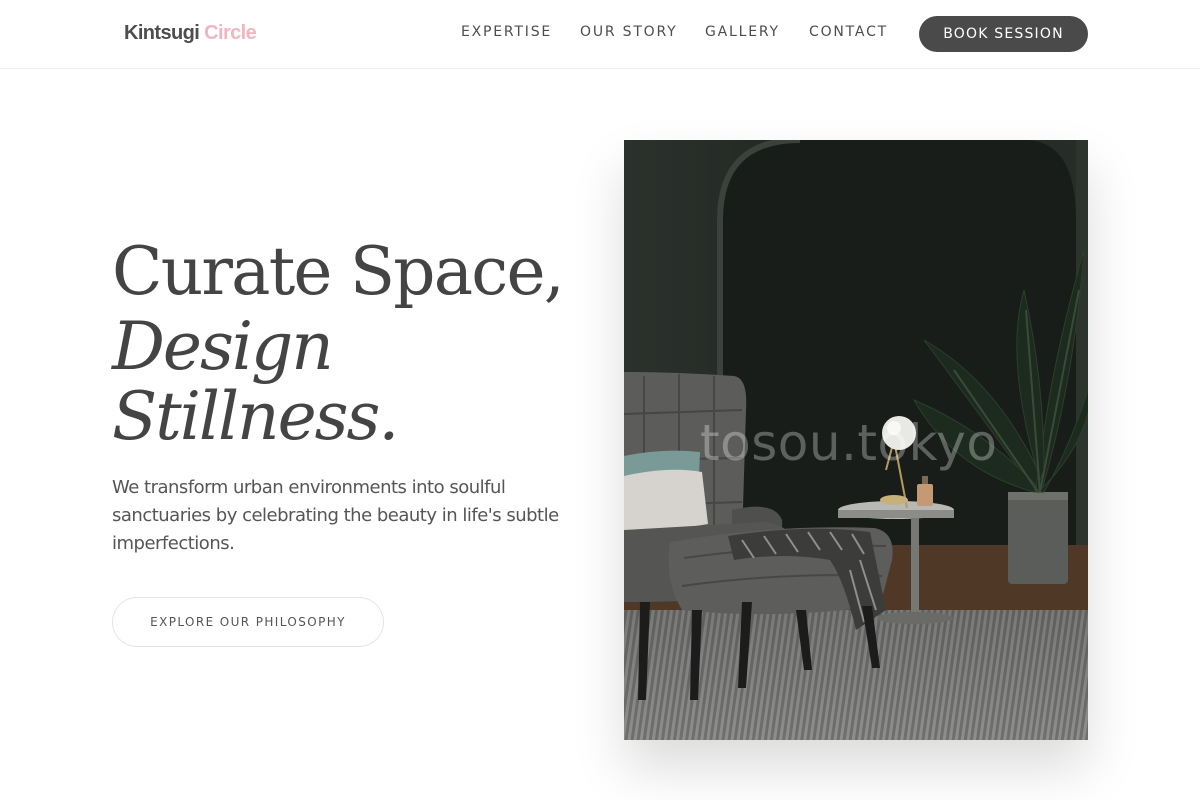  What do you see at coordinates (352, 342) in the screenshot?
I see `hero-title: Curate Space, Design Stillness.` at bounding box center [352, 342].